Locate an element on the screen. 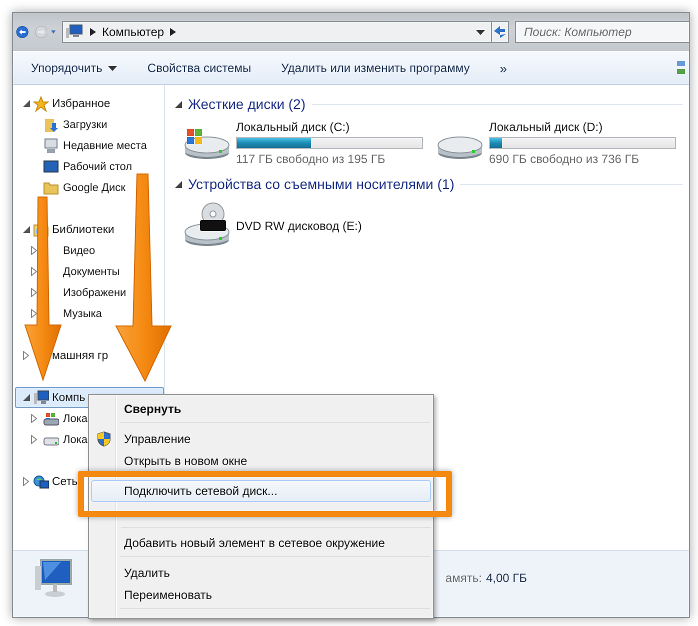 The width and height of the screenshot is (698, 626). free-space-text: 117 ГБ свободно из 195 ГБ is located at coordinates (311, 159).